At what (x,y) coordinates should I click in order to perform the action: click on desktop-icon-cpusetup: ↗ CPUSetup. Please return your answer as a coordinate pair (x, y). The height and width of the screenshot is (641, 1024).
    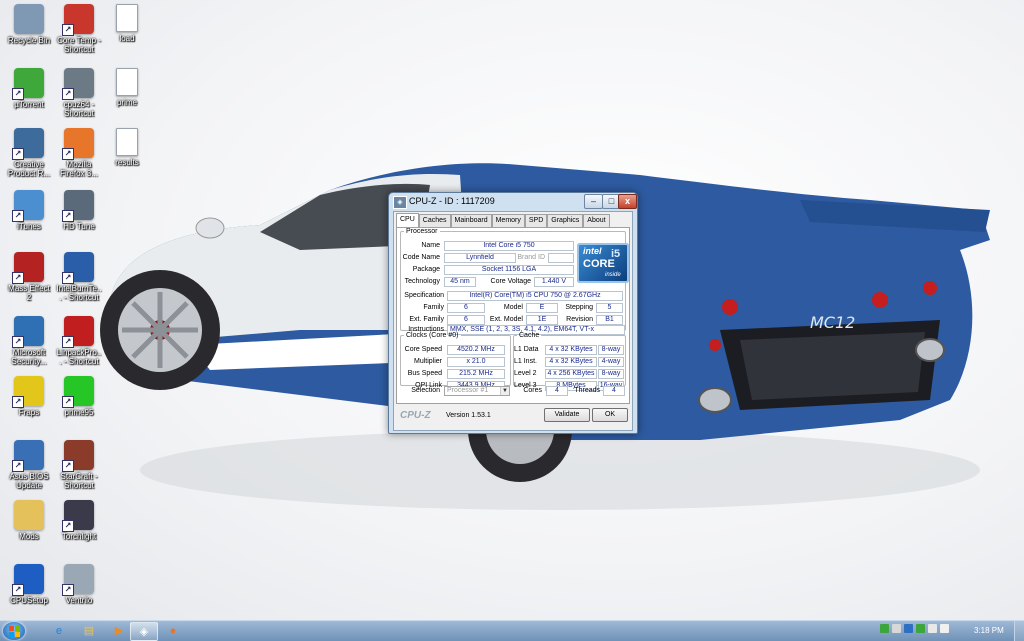
    Looking at the image, I should click on (29, 584).